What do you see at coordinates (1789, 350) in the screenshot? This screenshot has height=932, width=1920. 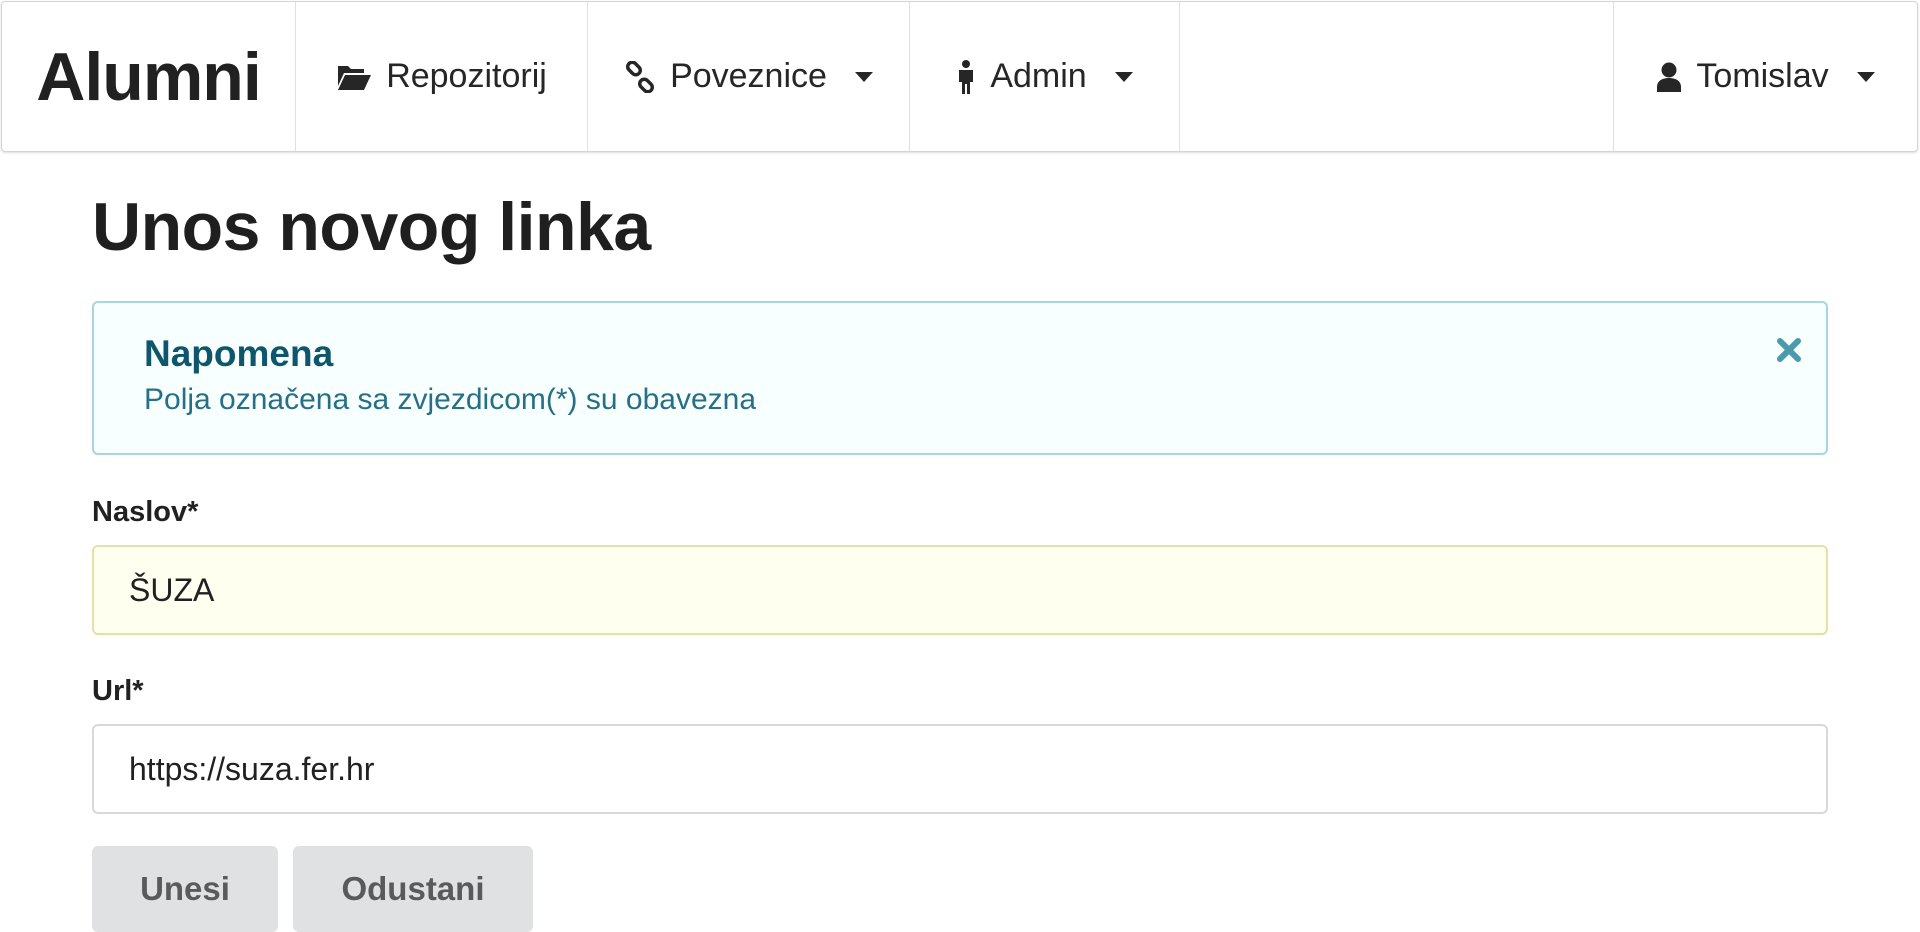 I see `close-icon` at bounding box center [1789, 350].